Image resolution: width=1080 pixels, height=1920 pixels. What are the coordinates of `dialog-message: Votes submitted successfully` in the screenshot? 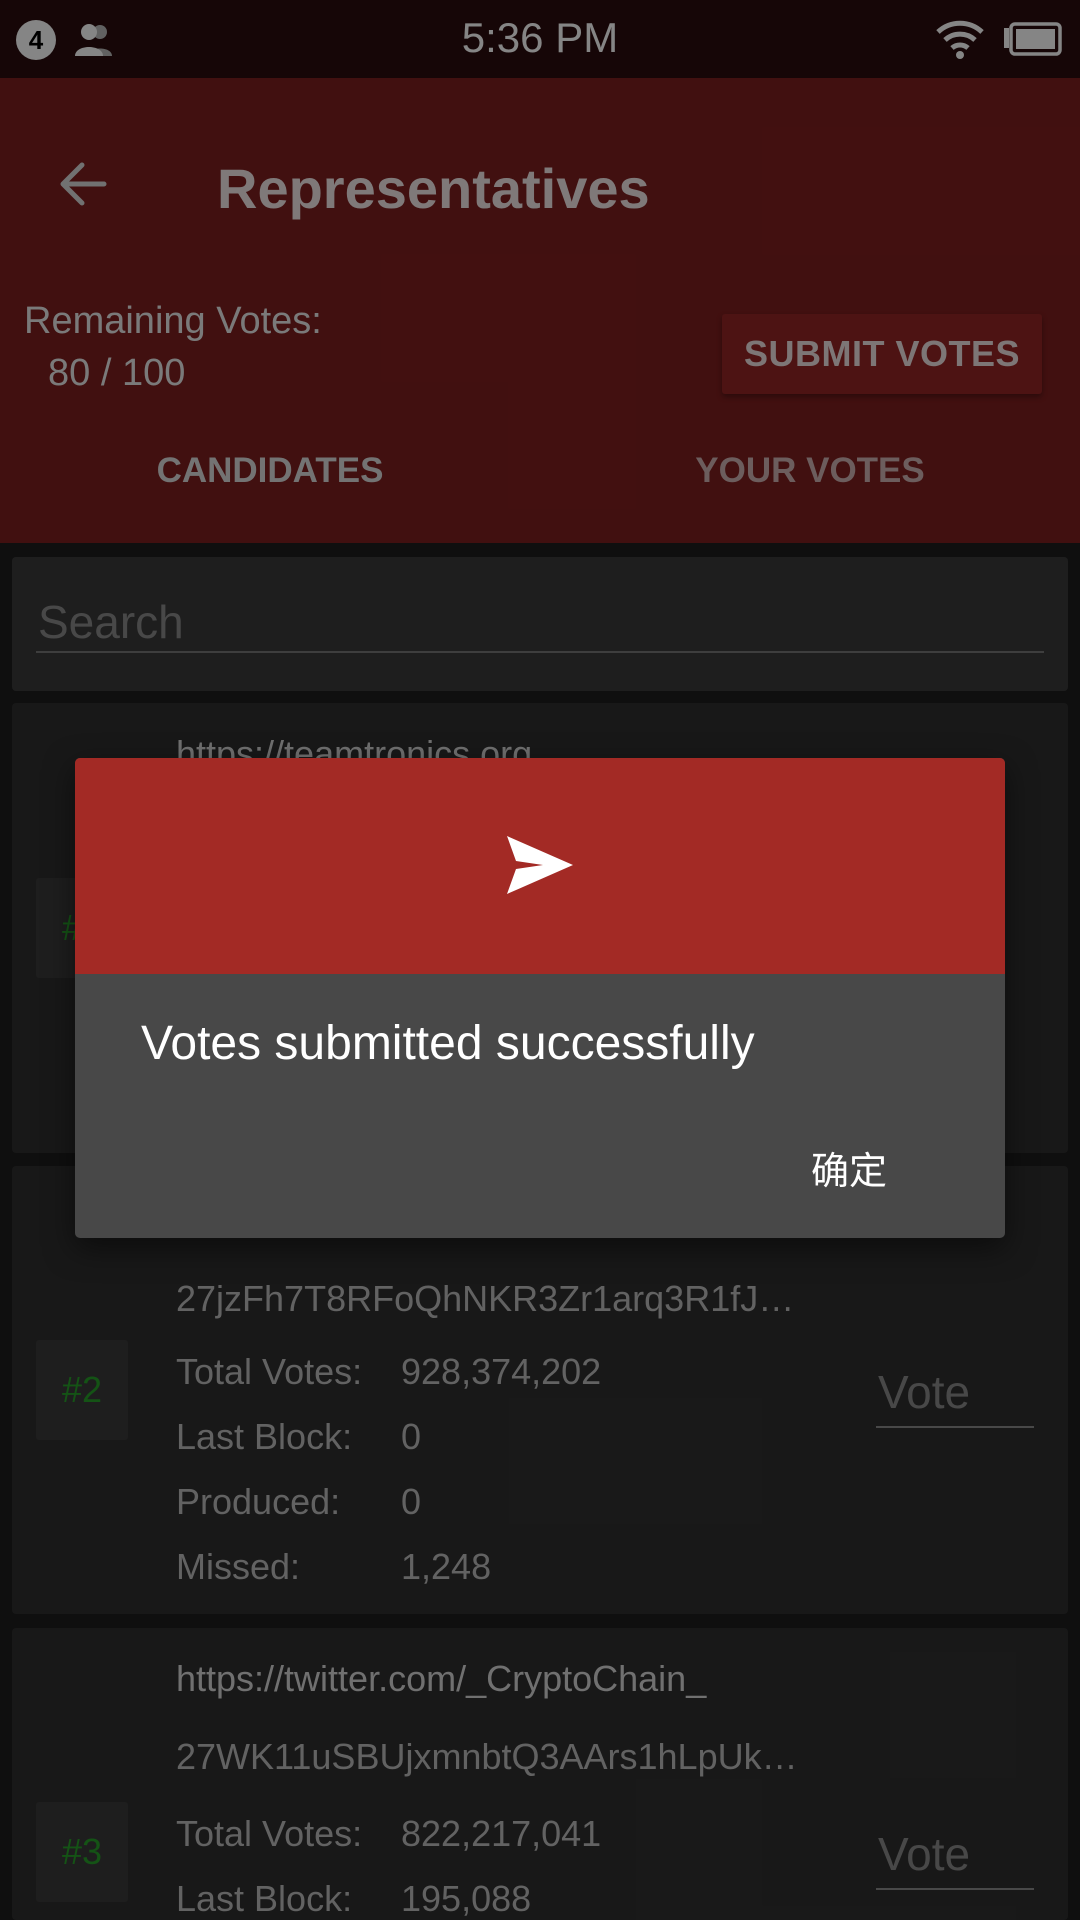 It's located at (448, 1043).